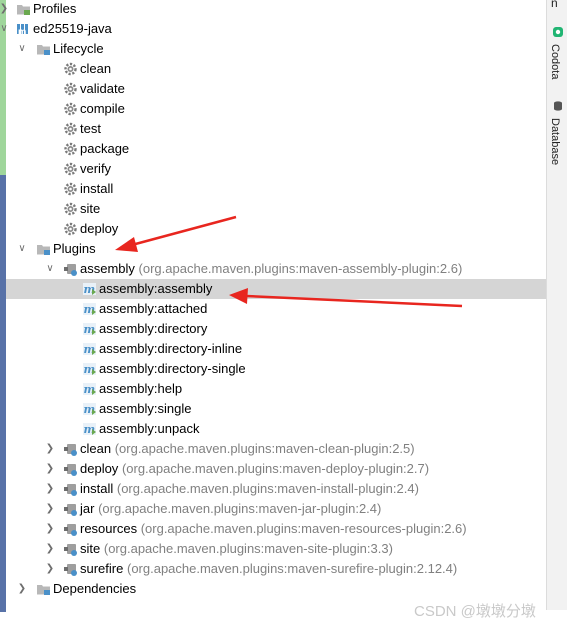  Describe the element at coordinates (238, 296) in the screenshot. I see `annotation-arrow-assembly-head` at that location.